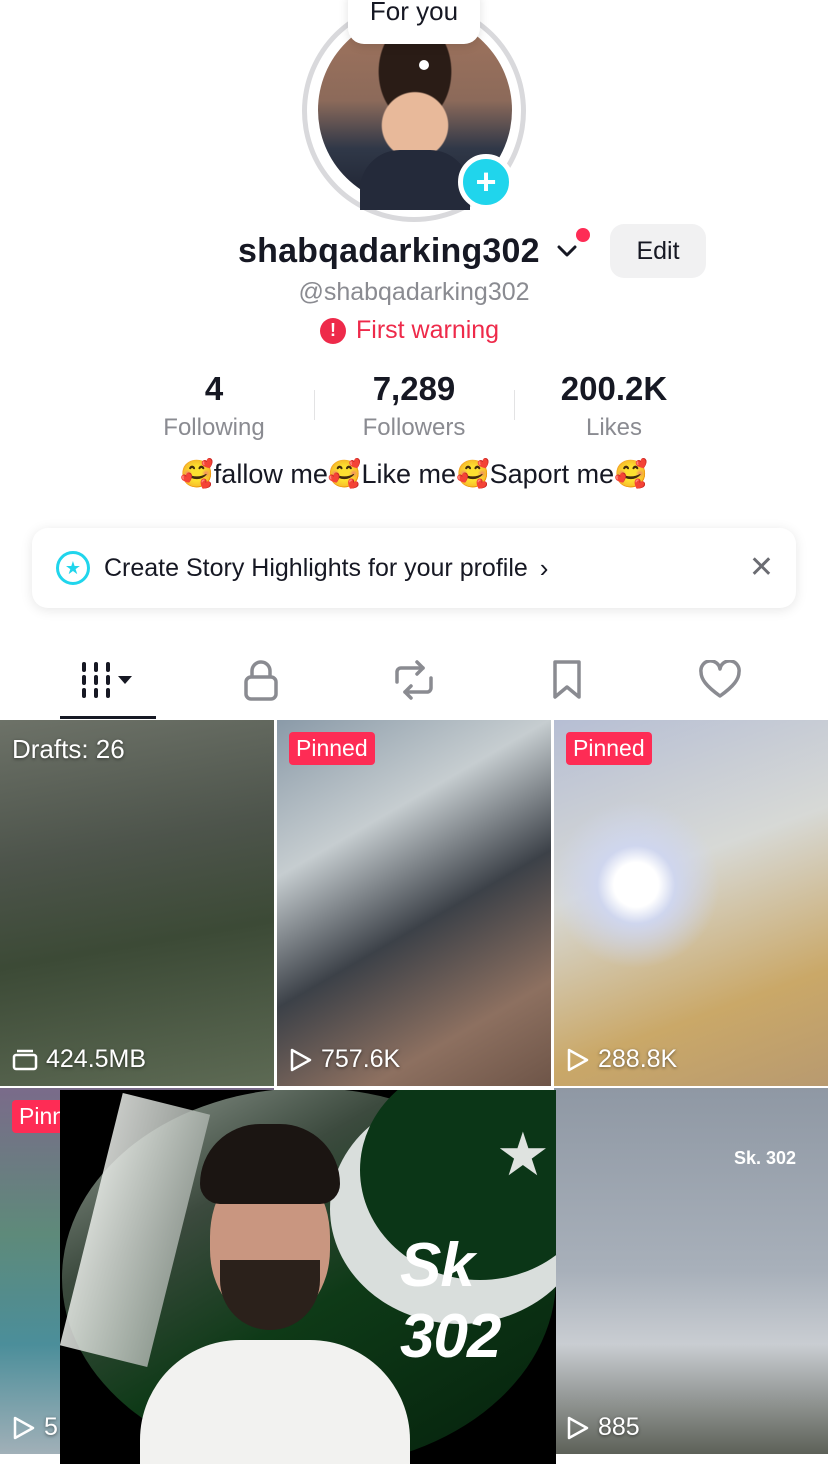 This screenshot has height=1472, width=828. Describe the element at coordinates (214, 427) in the screenshot. I see `stat-label: Following` at that location.